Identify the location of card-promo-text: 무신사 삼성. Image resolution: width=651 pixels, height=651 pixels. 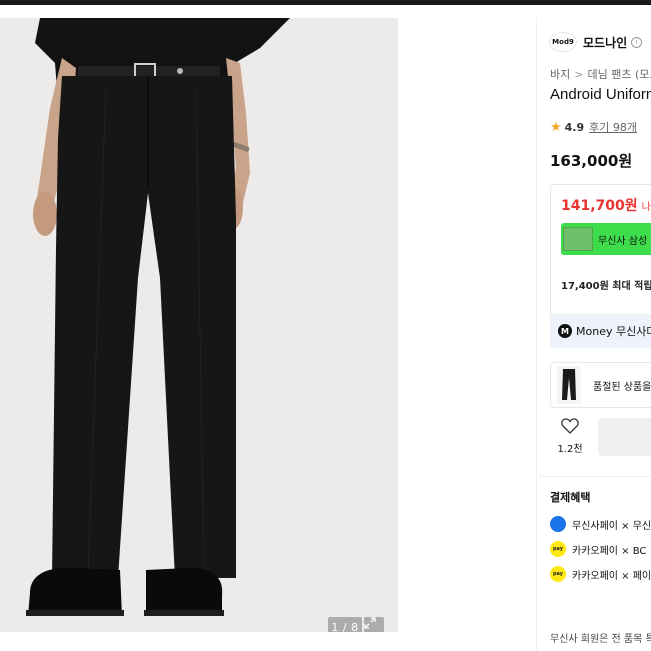
(623, 241).